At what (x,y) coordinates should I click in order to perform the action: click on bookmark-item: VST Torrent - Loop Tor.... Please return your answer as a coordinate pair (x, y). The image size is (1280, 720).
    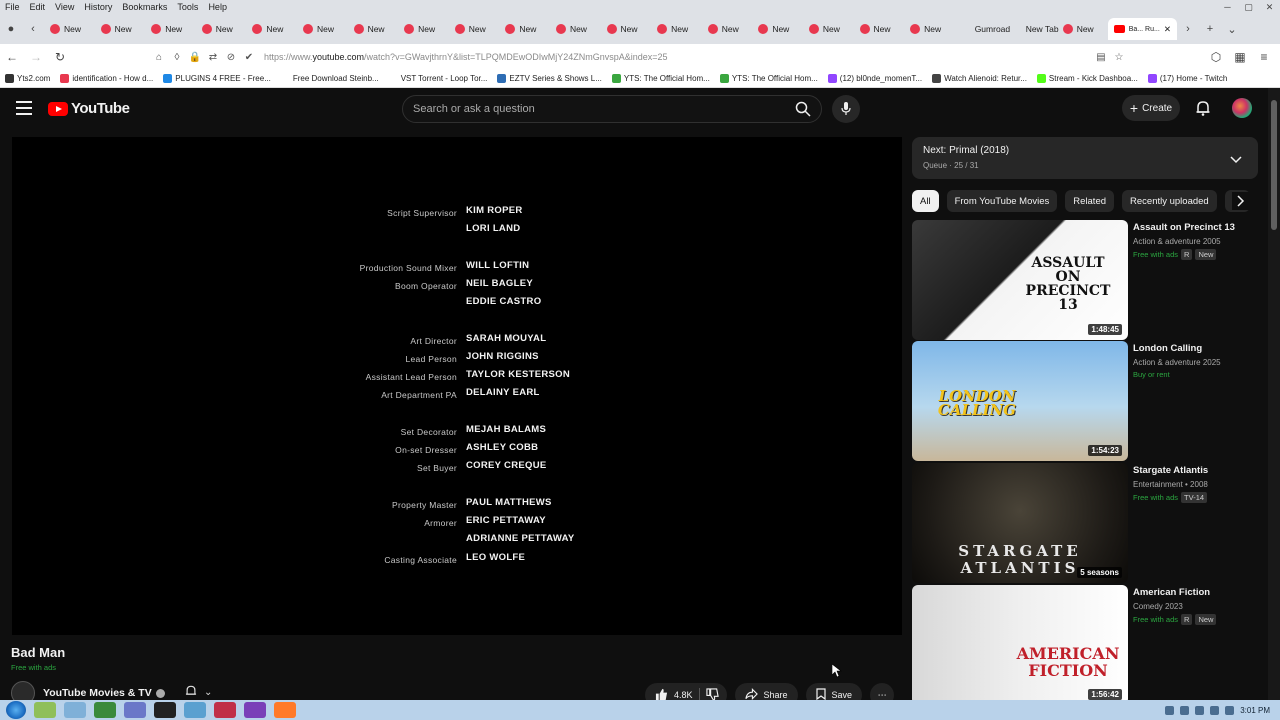
    Looking at the image, I should click on (438, 78).